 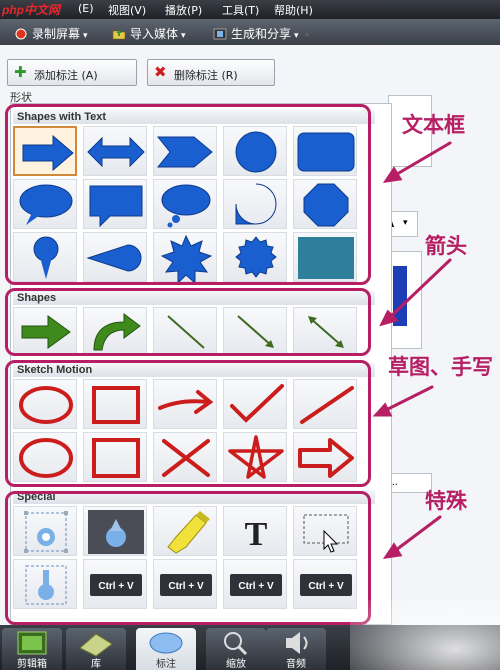 I want to click on tab-audio-label: 音频, so click(x=296, y=664).